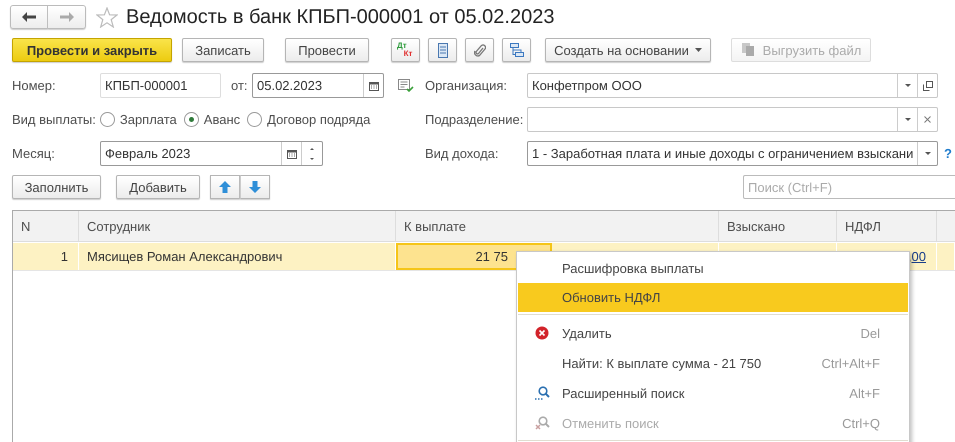 This screenshot has width=955, height=442. I want to click on menu-item: Найти: К выплате сумма - 21 750 Ctrl+Alt+F, so click(713, 363).